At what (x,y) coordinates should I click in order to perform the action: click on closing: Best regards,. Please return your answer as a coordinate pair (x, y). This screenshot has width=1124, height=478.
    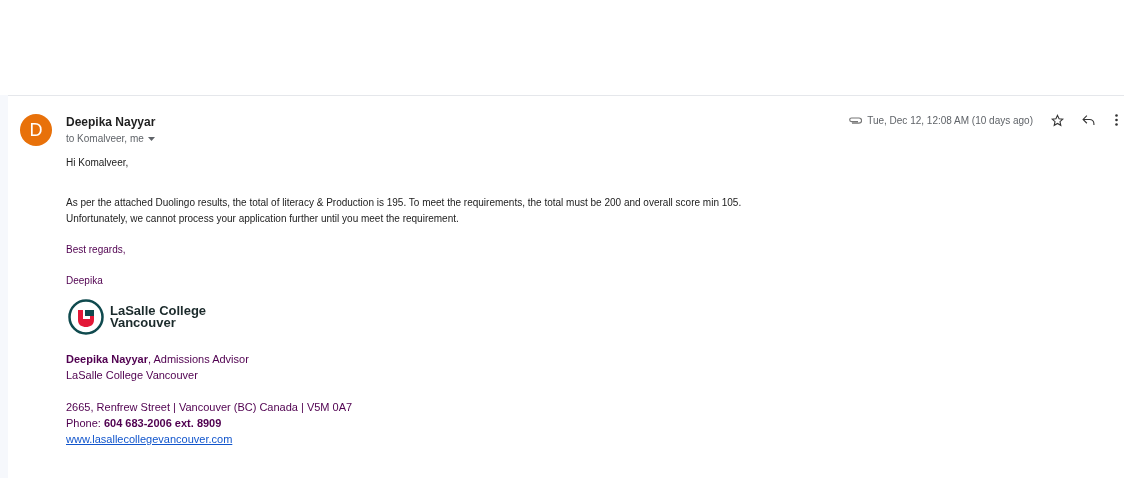
    Looking at the image, I should click on (96, 250).